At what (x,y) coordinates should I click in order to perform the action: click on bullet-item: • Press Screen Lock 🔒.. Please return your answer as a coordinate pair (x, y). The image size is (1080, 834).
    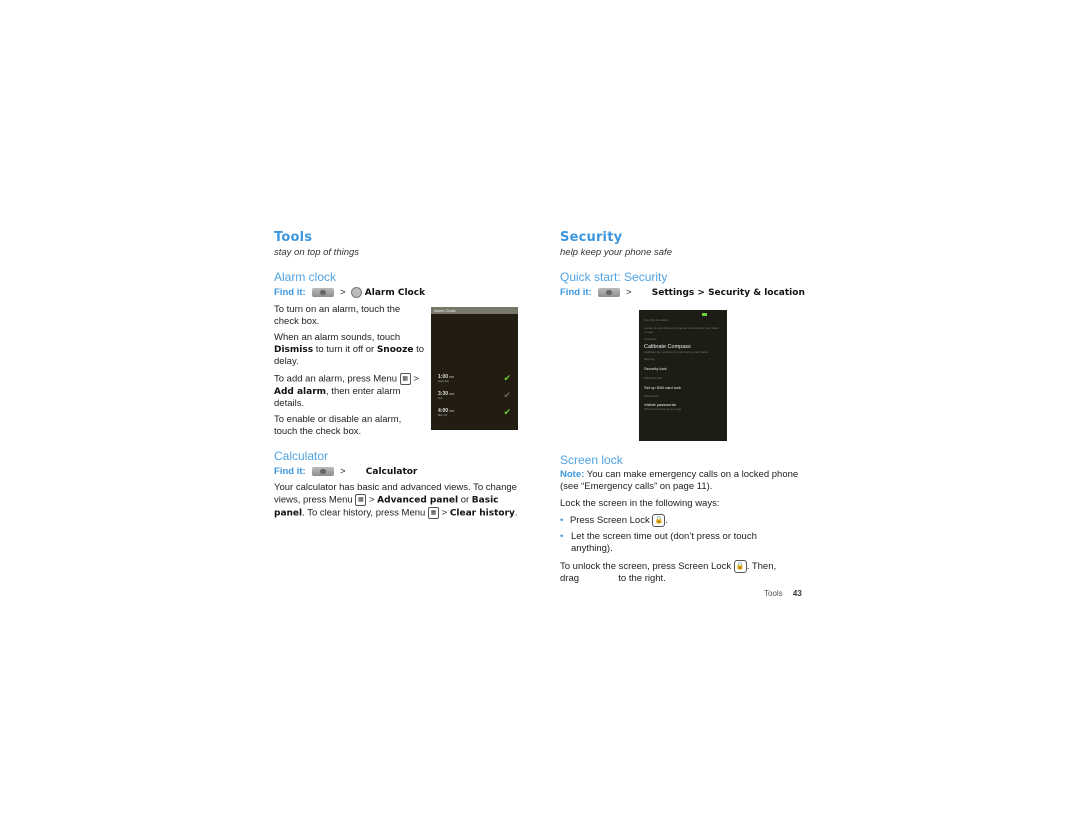
    Looking at the image, I should click on (614, 520).